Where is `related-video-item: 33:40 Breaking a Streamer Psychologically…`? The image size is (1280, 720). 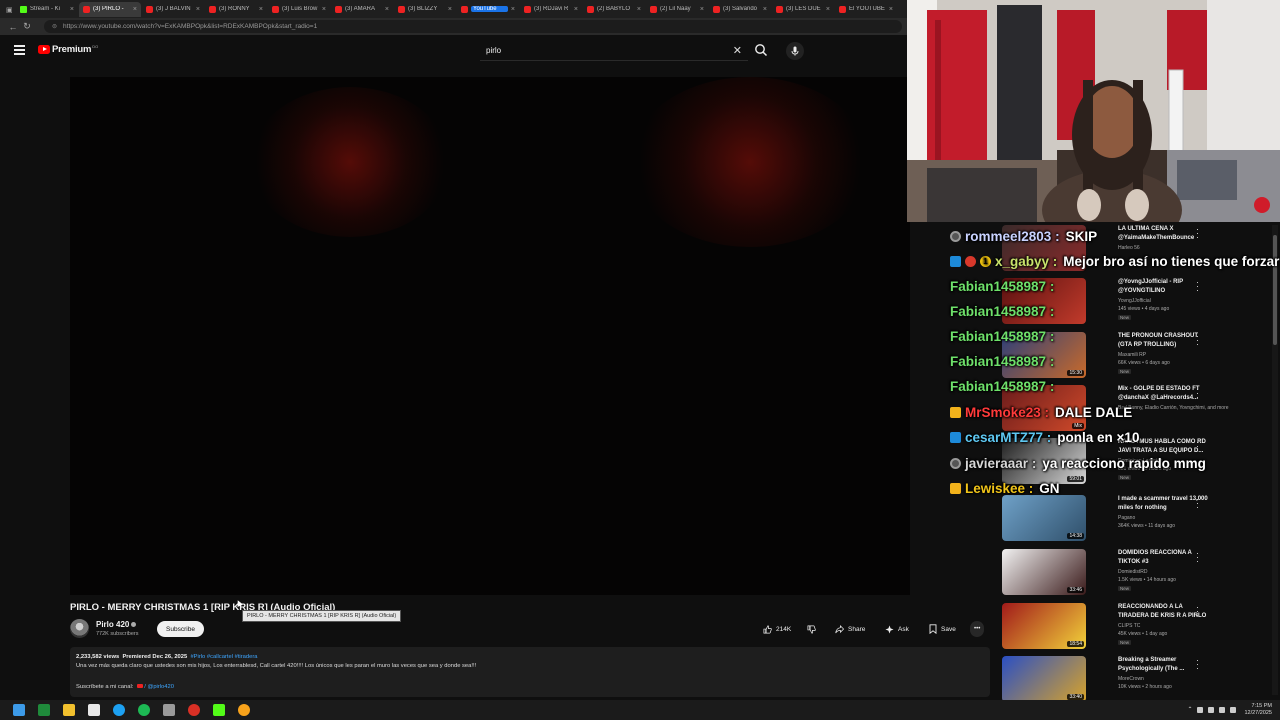 related-video-item: 33:40 Breaking a Streamer Psychologically… is located at coordinates (1137, 678).